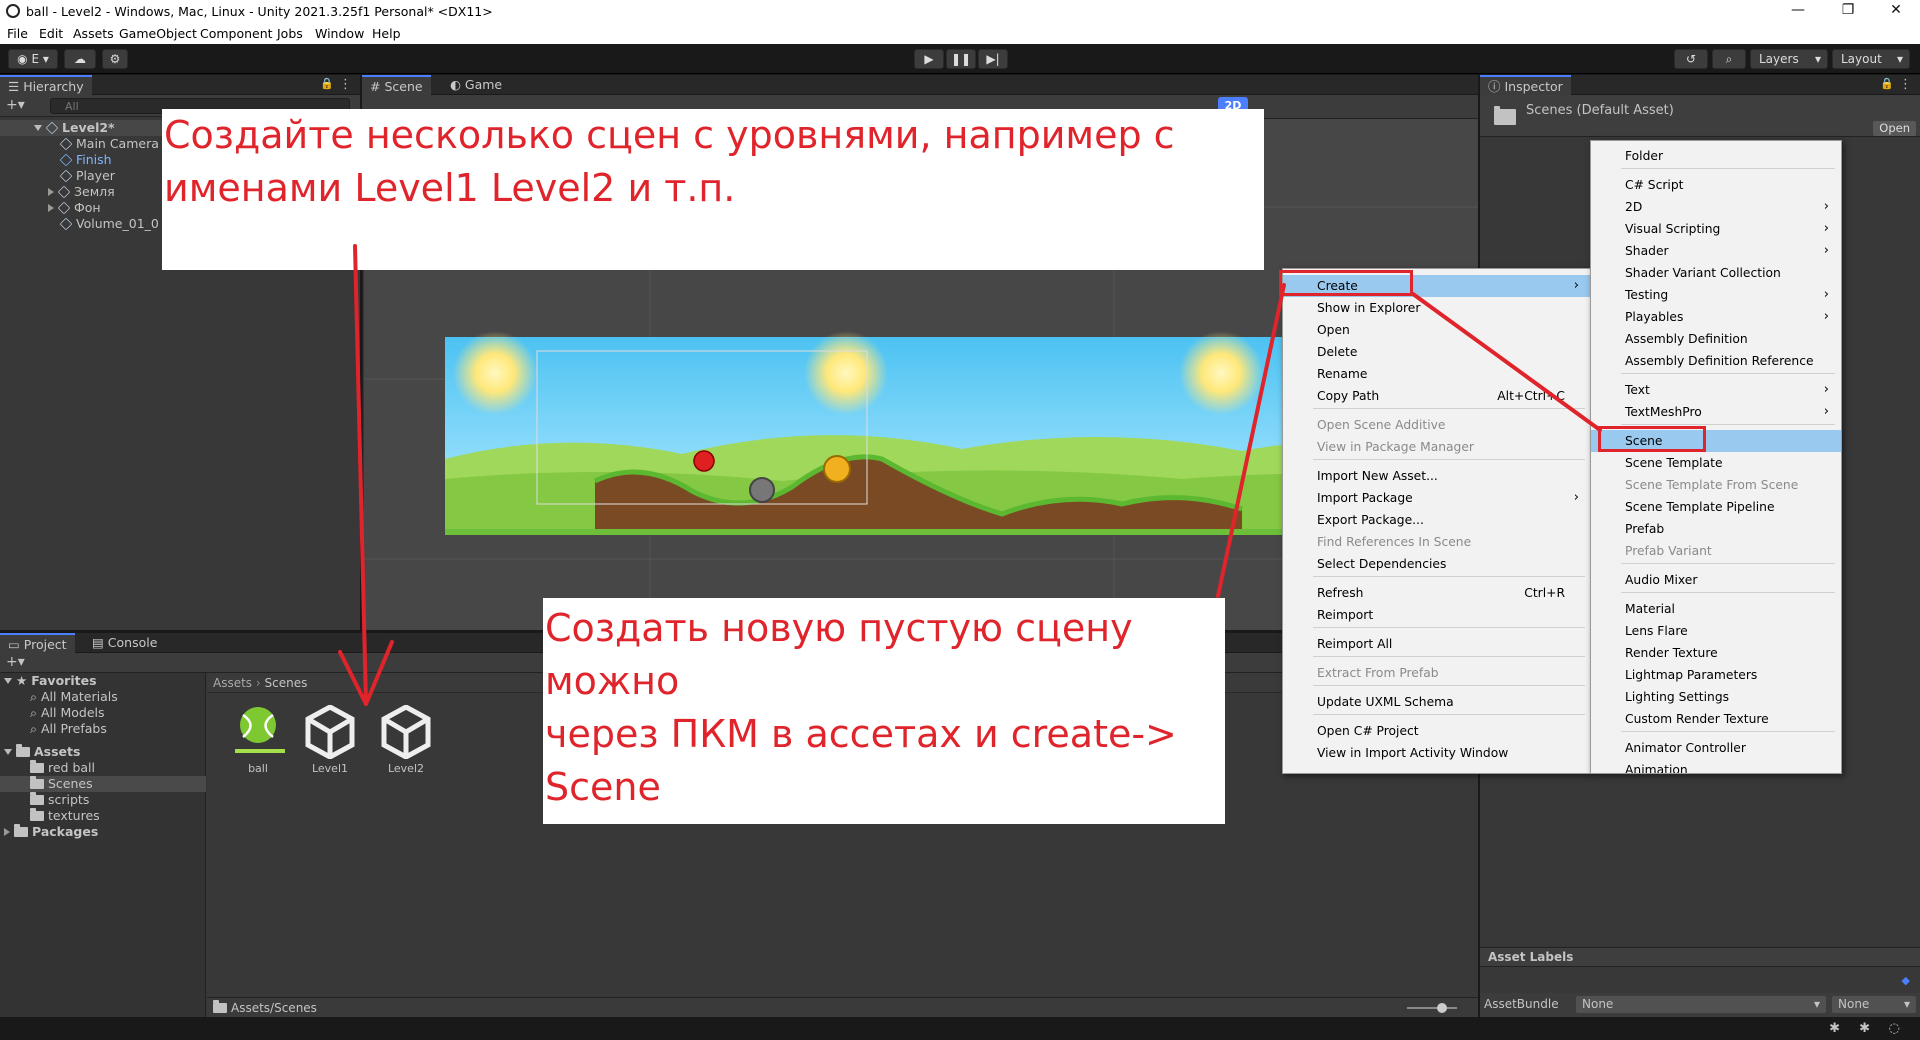 This screenshot has width=1920, height=1040. Describe the element at coordinates (1437, 564) in the screenshot. I see `menu-item-select-dependencies: Select Dependencies` at that location.